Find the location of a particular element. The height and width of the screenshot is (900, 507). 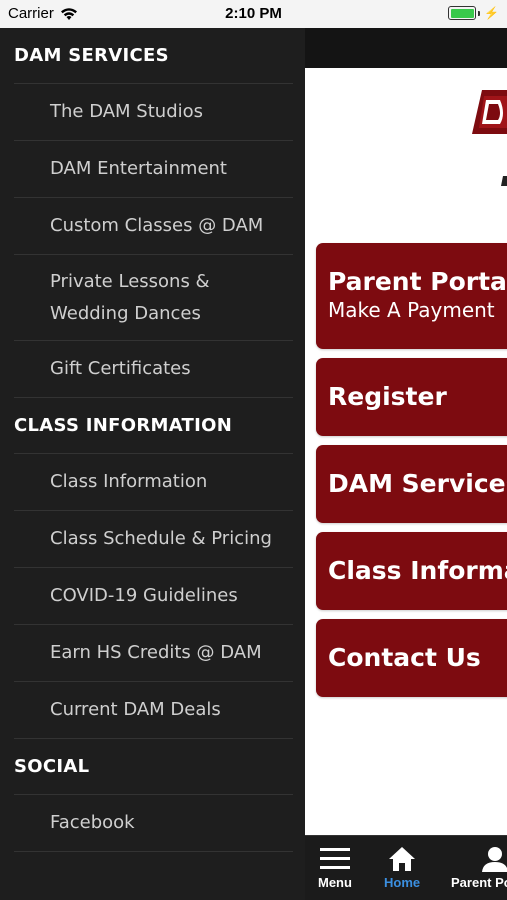

tab-label: Home is located at coordinates (402, 882).